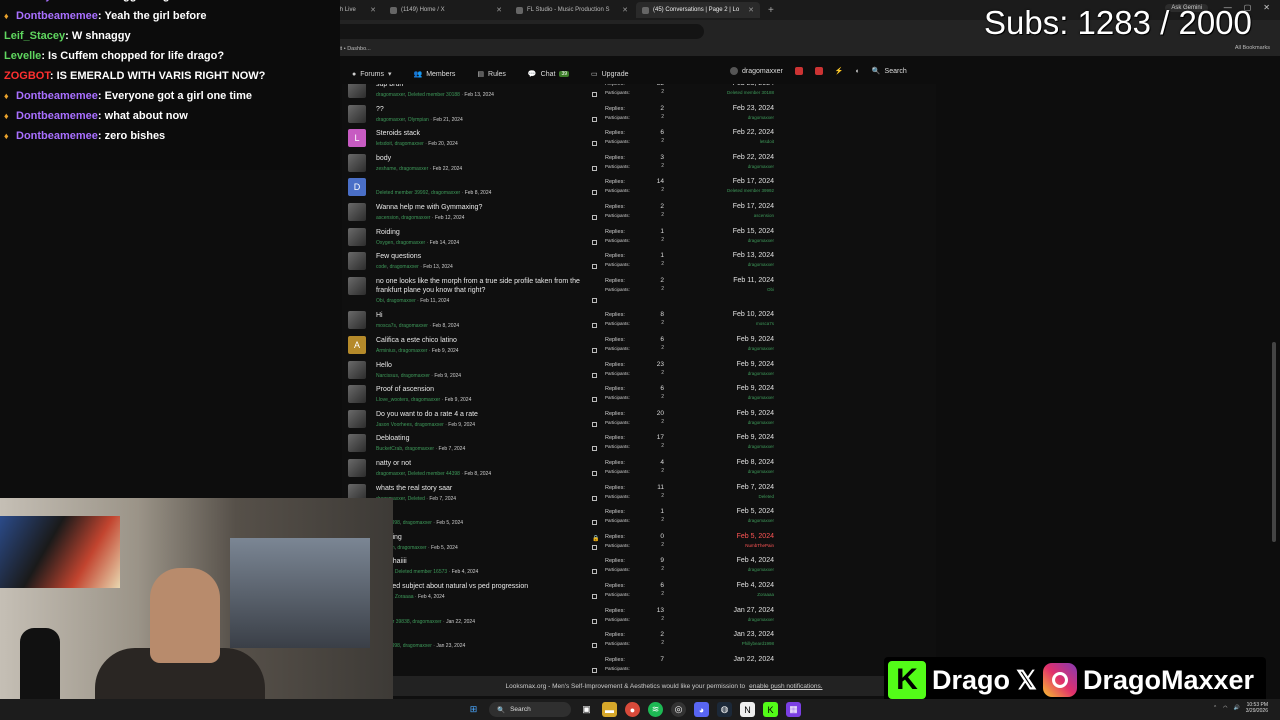 This screenshot has width=1280, height=720. Describe the element at coordinates (609, 74) in the screenshot. I see `nav-upgrade: ▭ Upgrade` at that location.